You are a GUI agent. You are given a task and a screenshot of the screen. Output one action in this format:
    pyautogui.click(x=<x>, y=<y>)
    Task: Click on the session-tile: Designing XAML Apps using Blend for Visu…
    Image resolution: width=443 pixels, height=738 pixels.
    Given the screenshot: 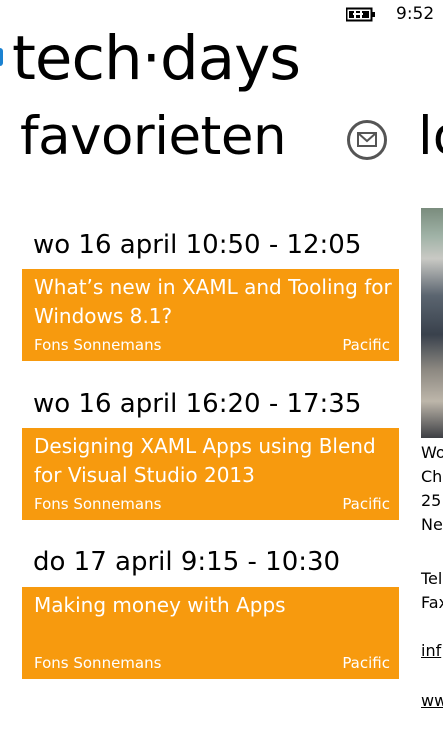 What is the action you would take?
    pyautogui.click(x=210, y=474)
    